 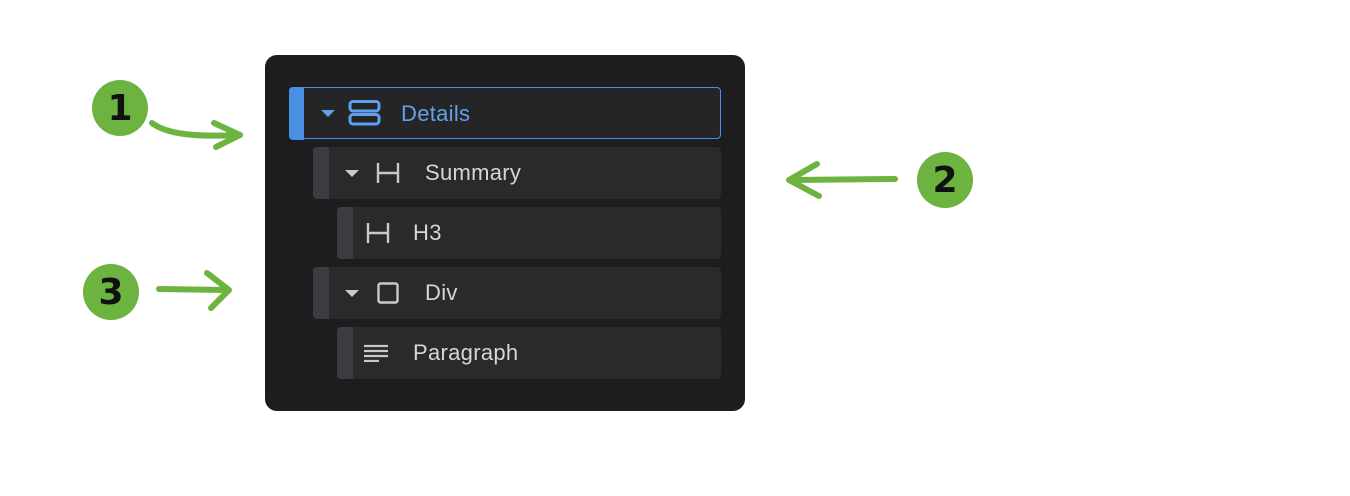 I want to click on details-stack-icon, so click(x=365, y=113).